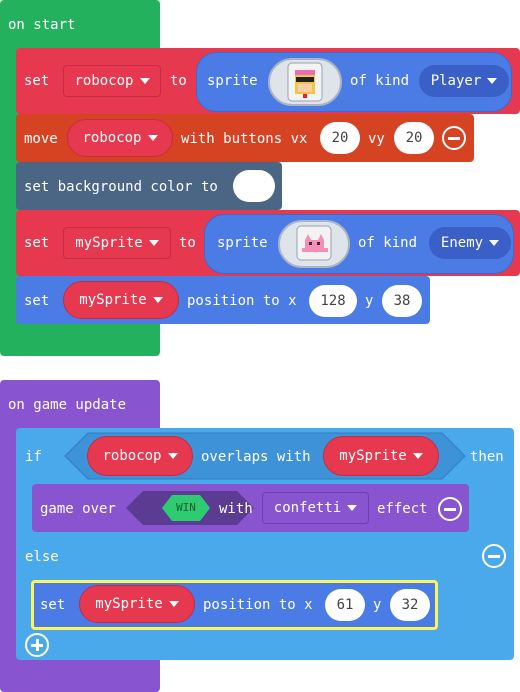 The height and width of the screenshot is (692, 520). I want to click on with-keyword: with, so click(236, 509).